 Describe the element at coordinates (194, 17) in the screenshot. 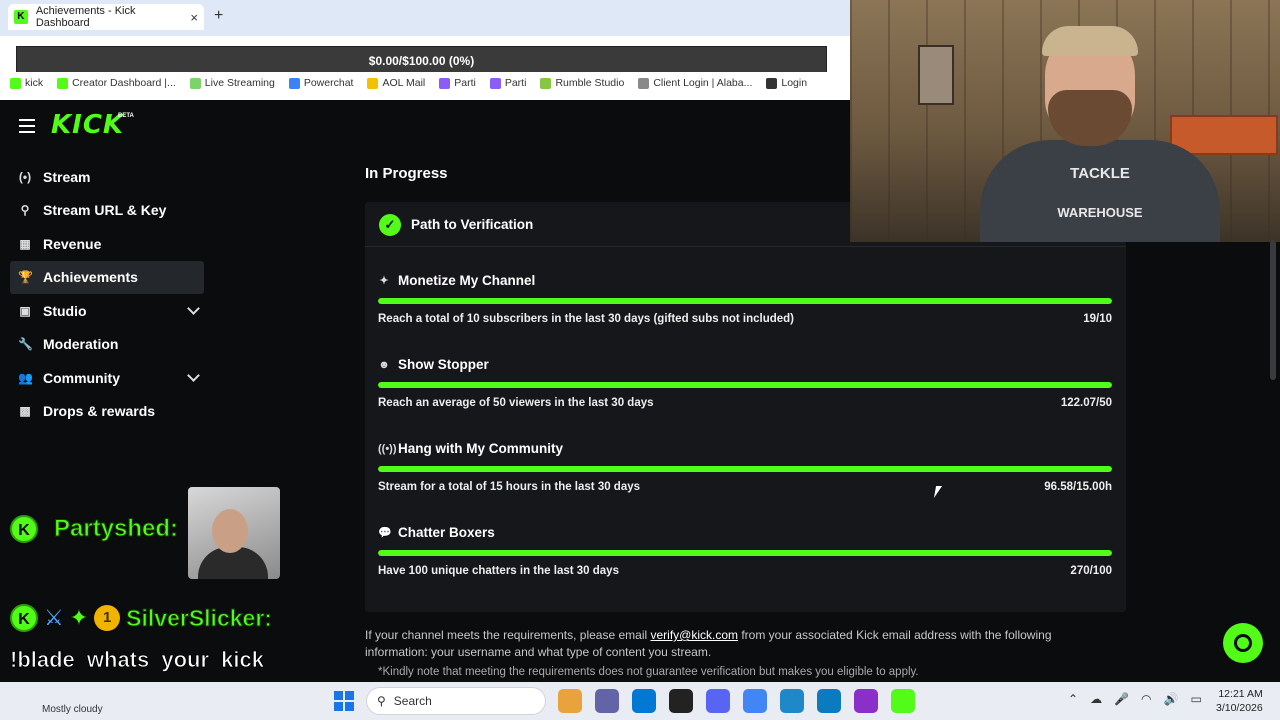

I see `close-tab-icon: ×` at that location.